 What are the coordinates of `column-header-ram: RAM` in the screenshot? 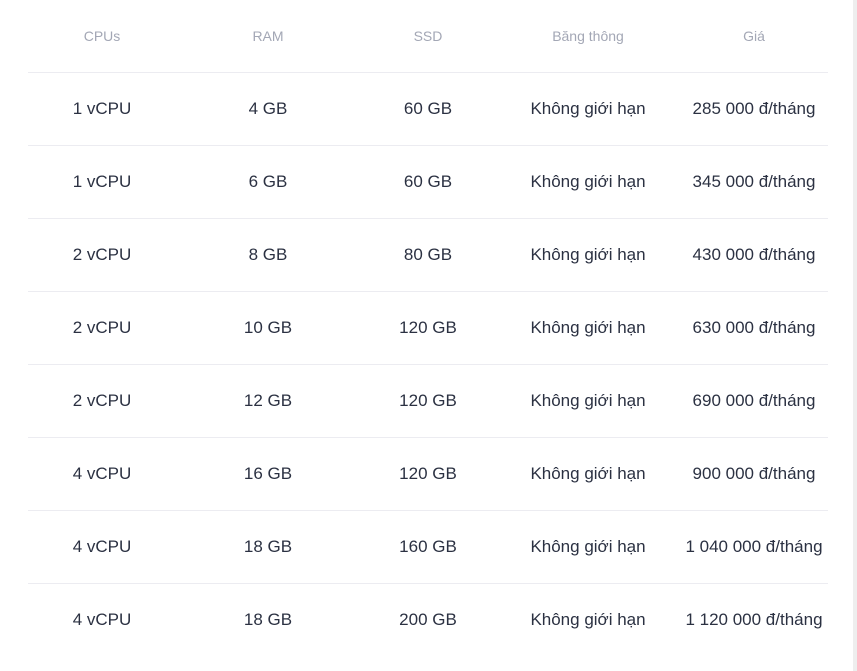 It's located at (268, 36).